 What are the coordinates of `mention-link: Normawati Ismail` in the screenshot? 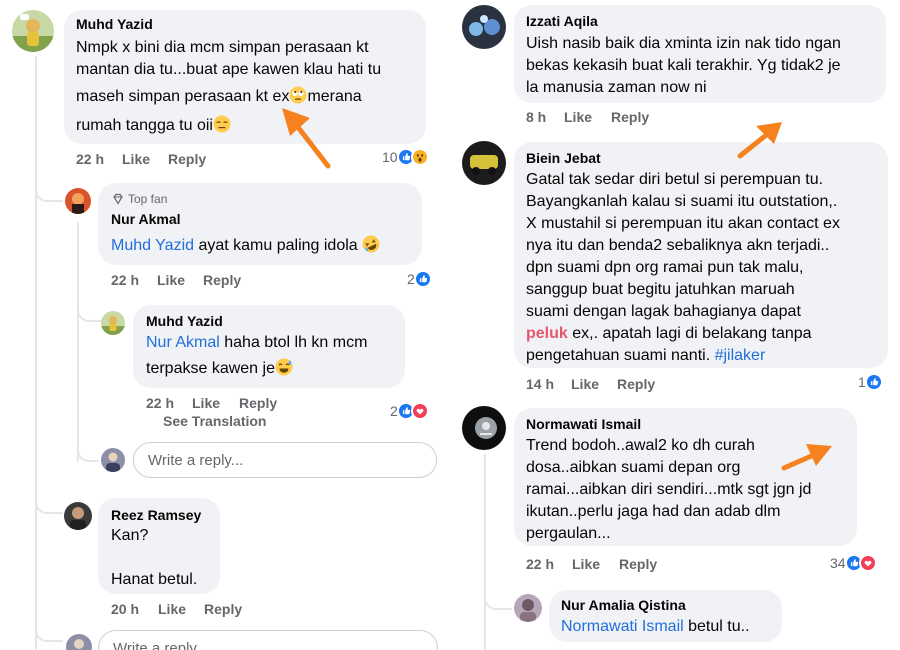 It's located at (622, 626).